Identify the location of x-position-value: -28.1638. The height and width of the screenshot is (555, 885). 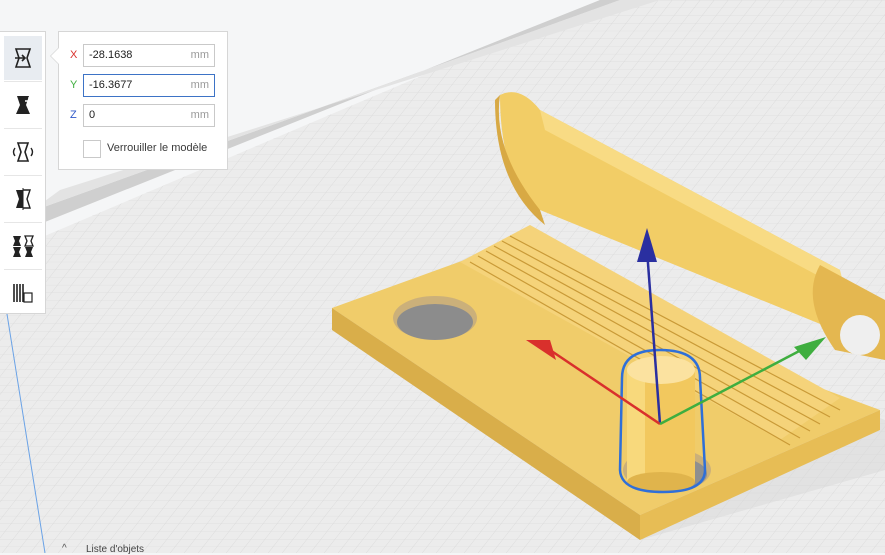
(111, 55).